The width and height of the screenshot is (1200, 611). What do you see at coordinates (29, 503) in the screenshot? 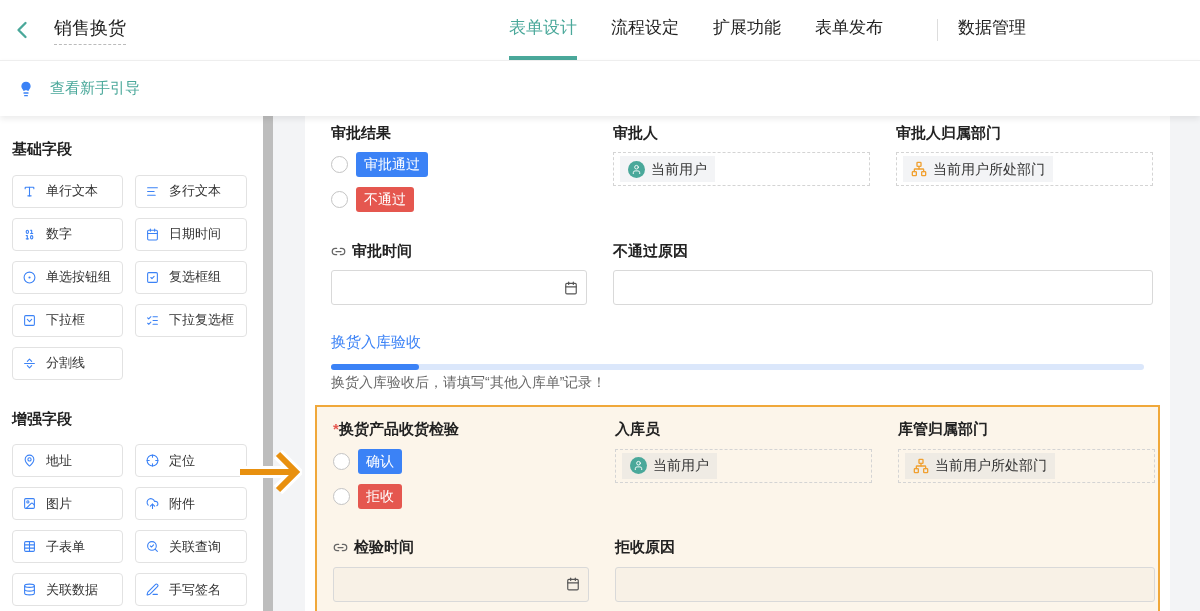
I see `image-icon` at bounding box center [29, 503].